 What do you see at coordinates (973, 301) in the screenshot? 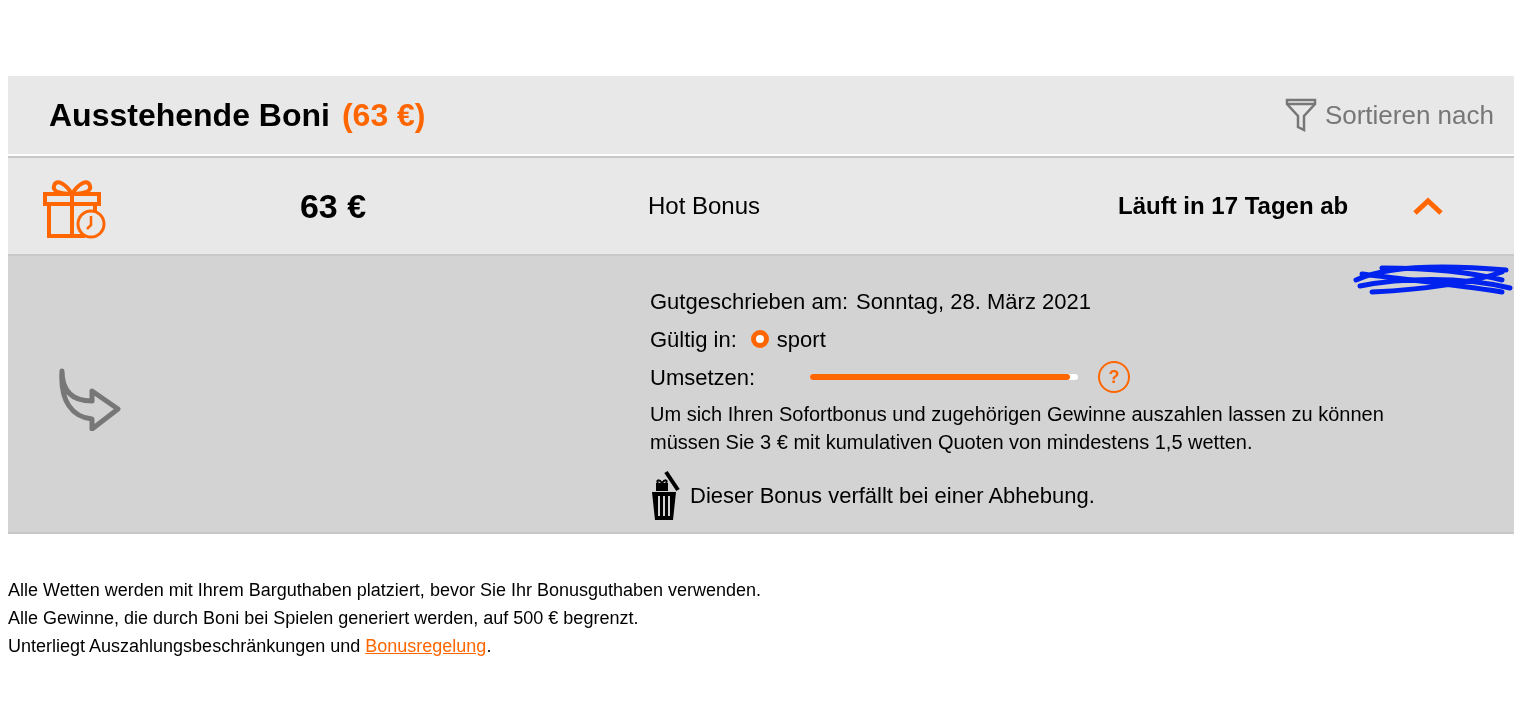
I see `credited-date: Sonntag, 28. März 2021` at bounding box center [973, 301].